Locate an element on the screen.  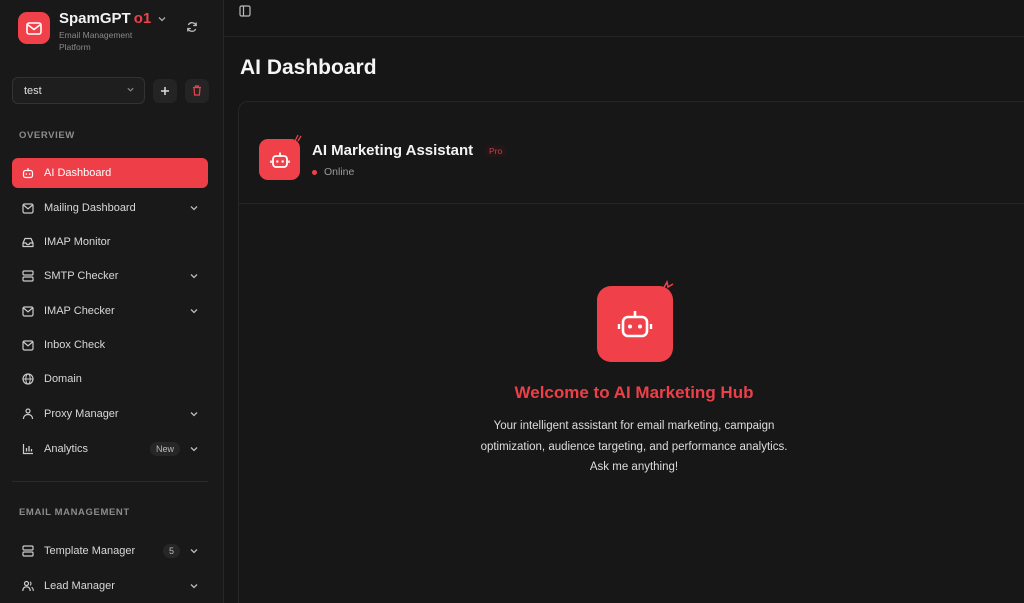
server-icon is located at coordinates (28, 276).